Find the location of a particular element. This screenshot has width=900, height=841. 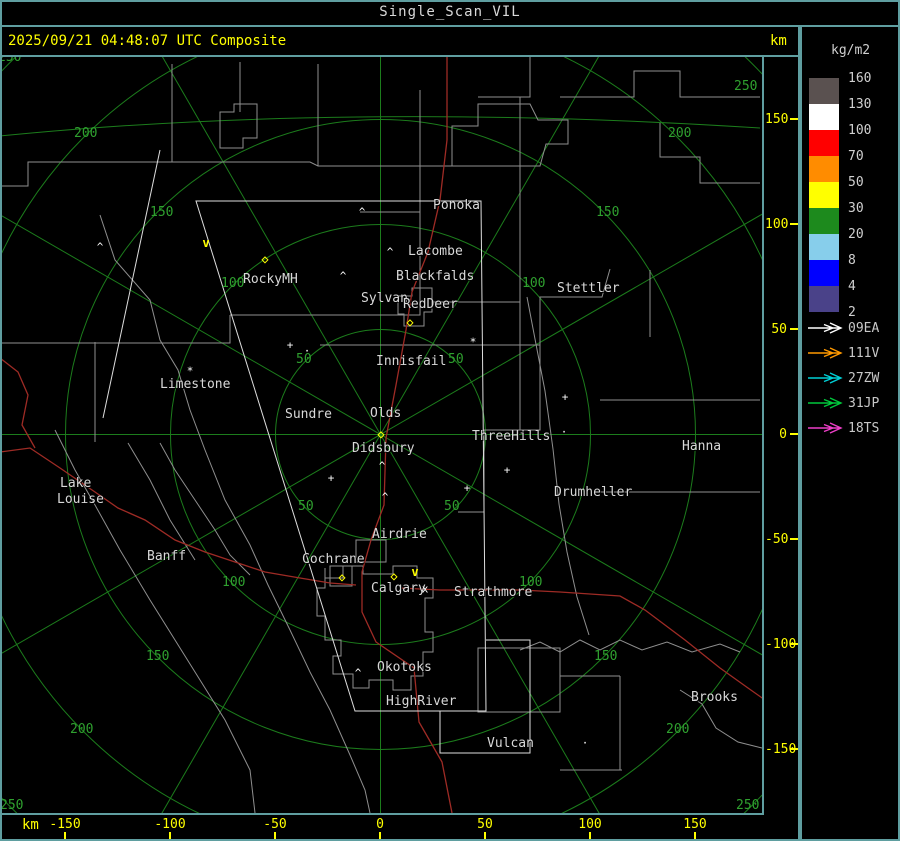

city-label-vulcan: Vulcan is located at coordinates (510, 743).